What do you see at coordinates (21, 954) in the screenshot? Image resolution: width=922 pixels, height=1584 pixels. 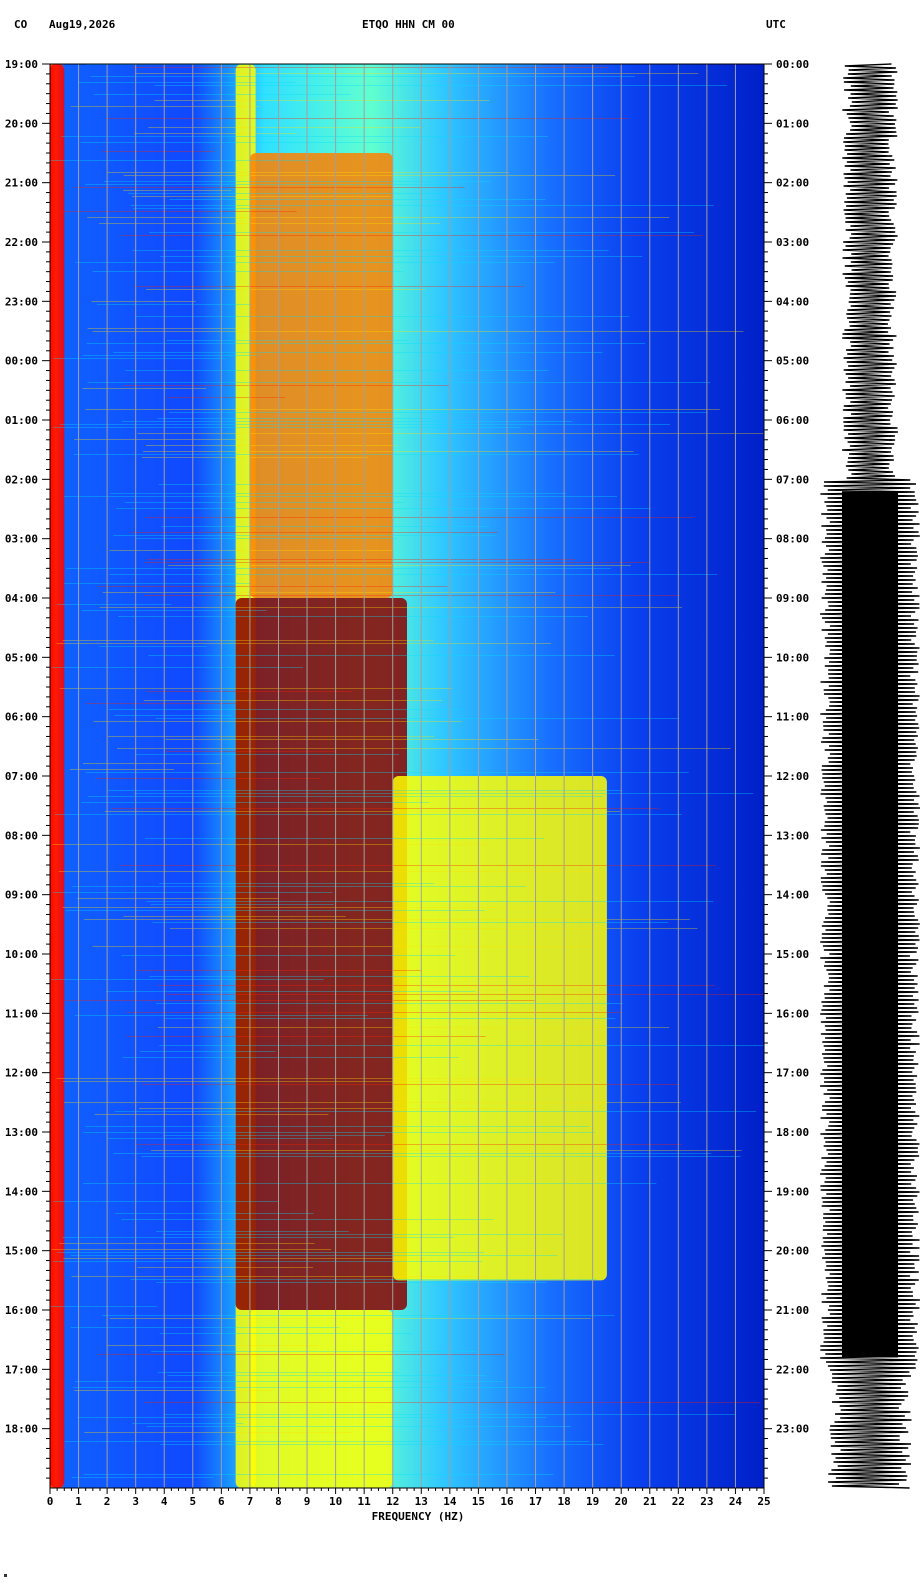 I see `y-left-tick-label: 10:00` at bounding box center [21, 954].